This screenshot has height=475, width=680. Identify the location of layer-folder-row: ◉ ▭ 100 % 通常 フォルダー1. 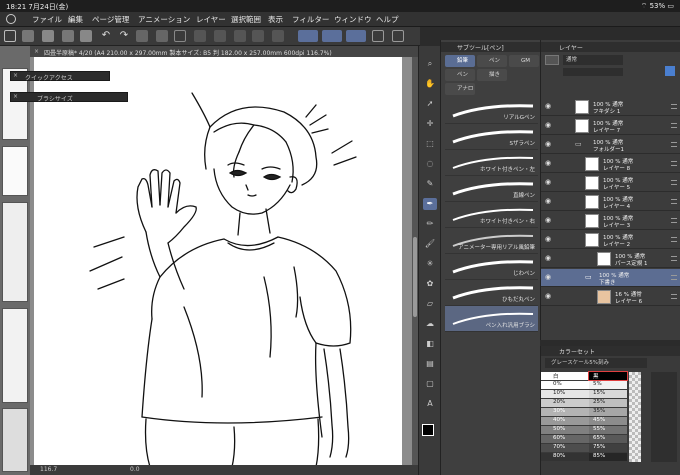
(610, 145).